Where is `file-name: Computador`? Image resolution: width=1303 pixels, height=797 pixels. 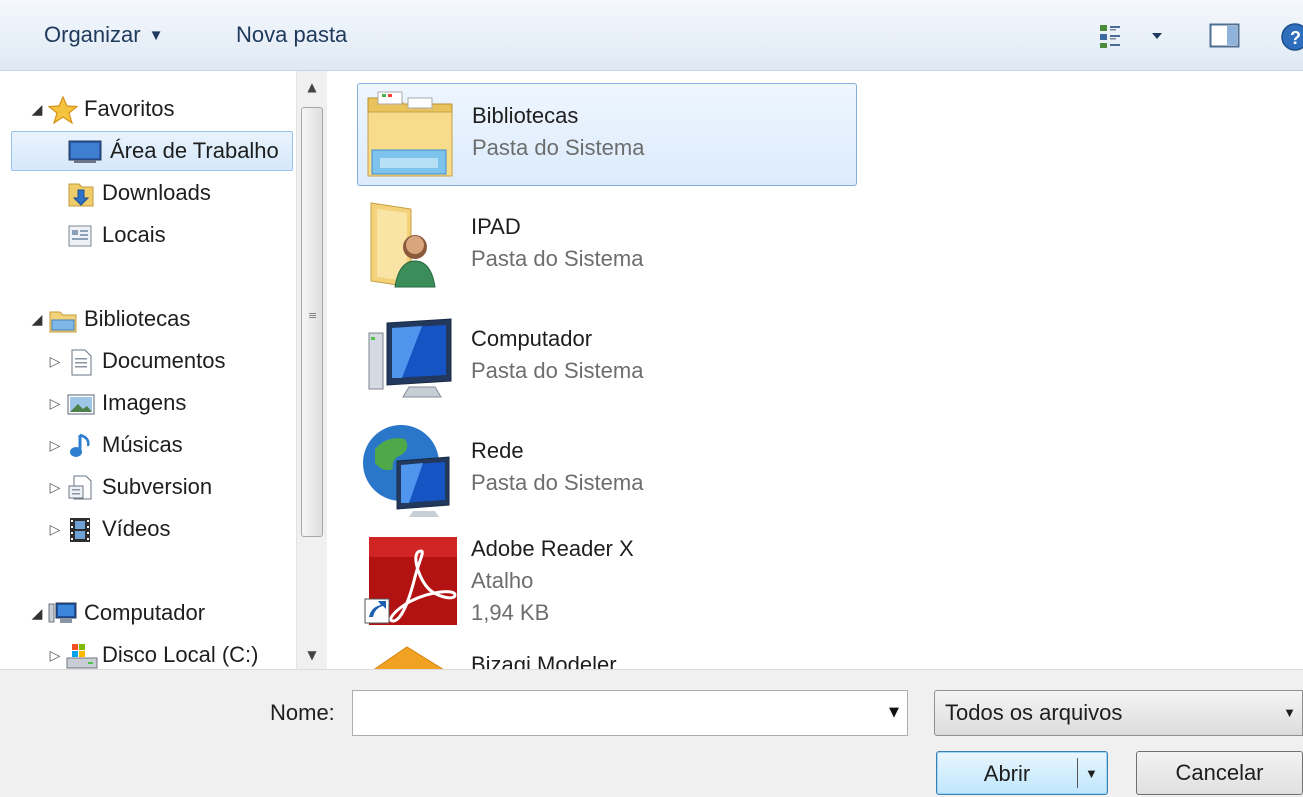
file-name: Computador is located at coordinates (532, 338).